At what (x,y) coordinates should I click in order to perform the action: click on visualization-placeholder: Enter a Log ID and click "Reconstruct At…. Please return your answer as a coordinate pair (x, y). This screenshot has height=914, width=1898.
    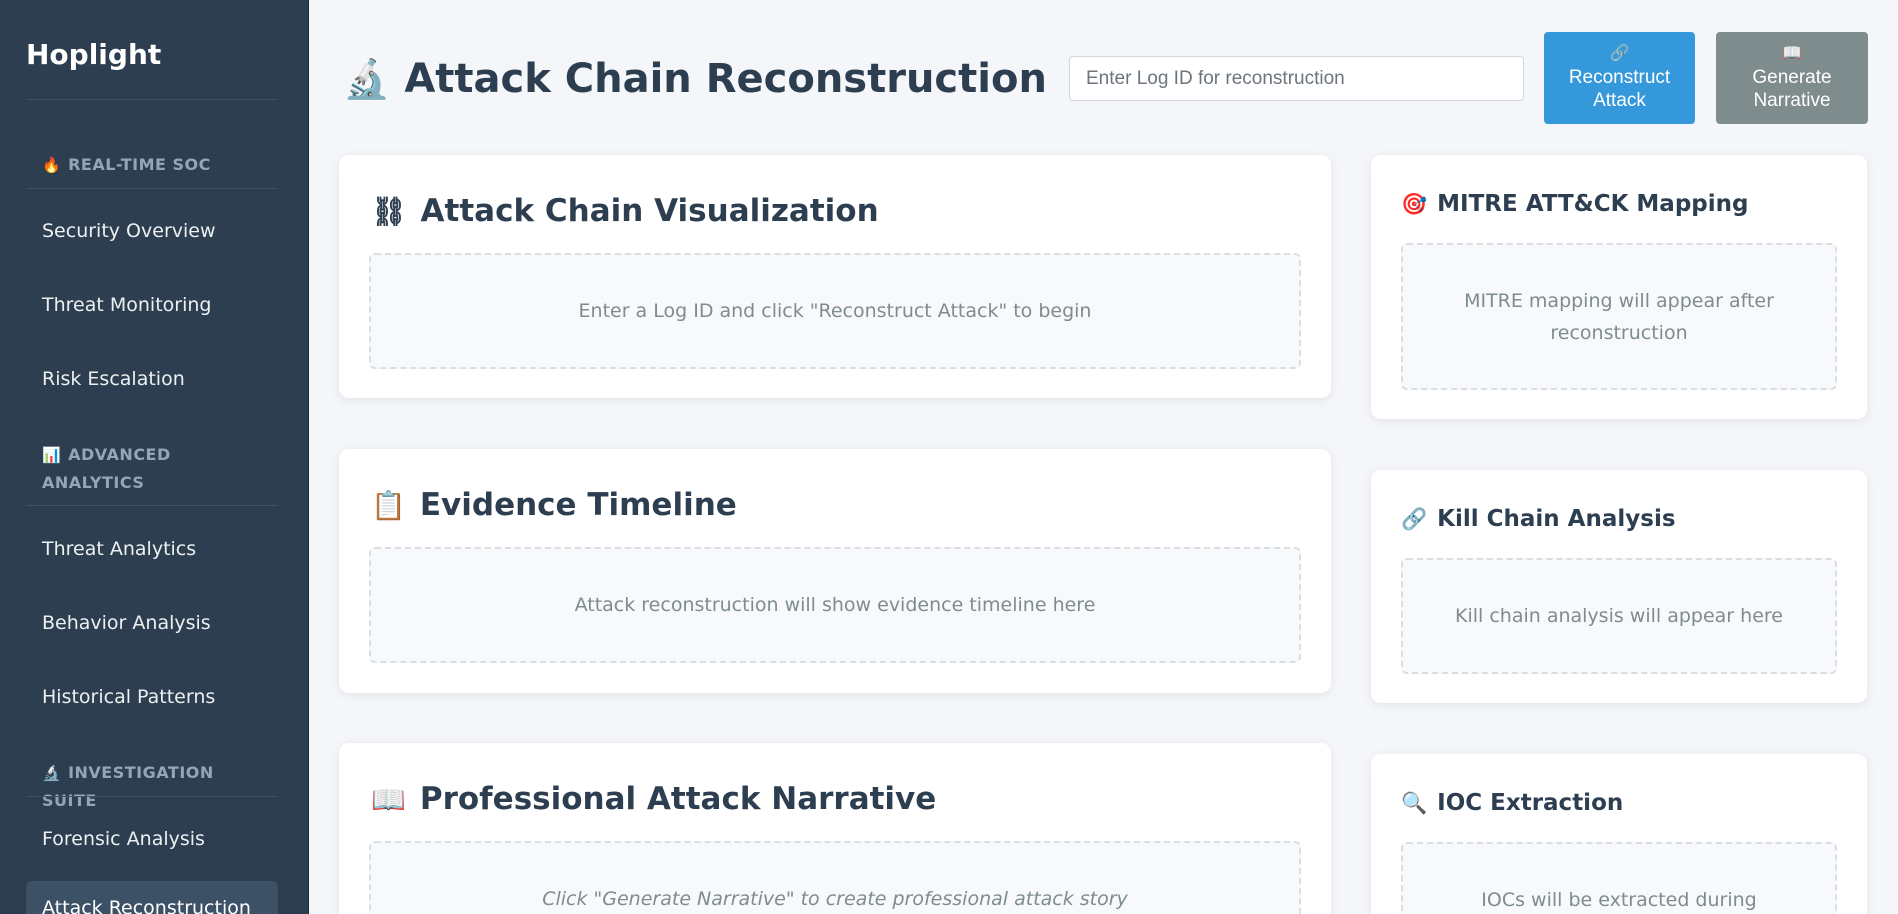
    Looking at the image, I should click on (835, 311).